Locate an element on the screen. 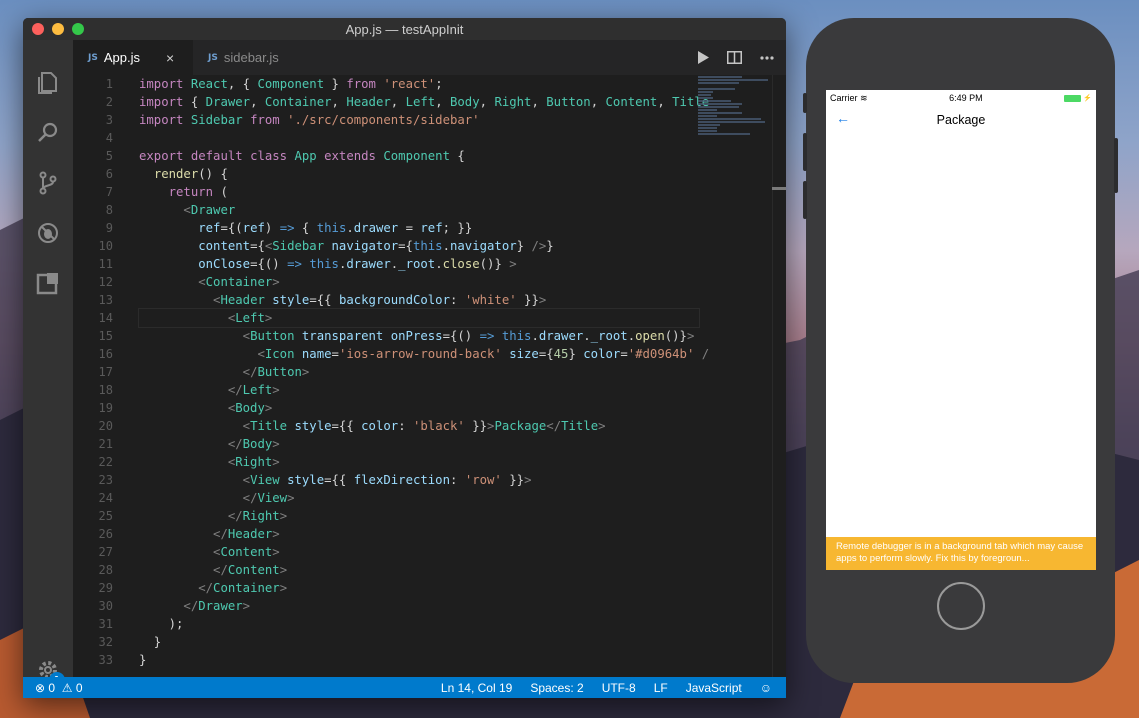  minimize-window-button is located at coordinates (58, 29).